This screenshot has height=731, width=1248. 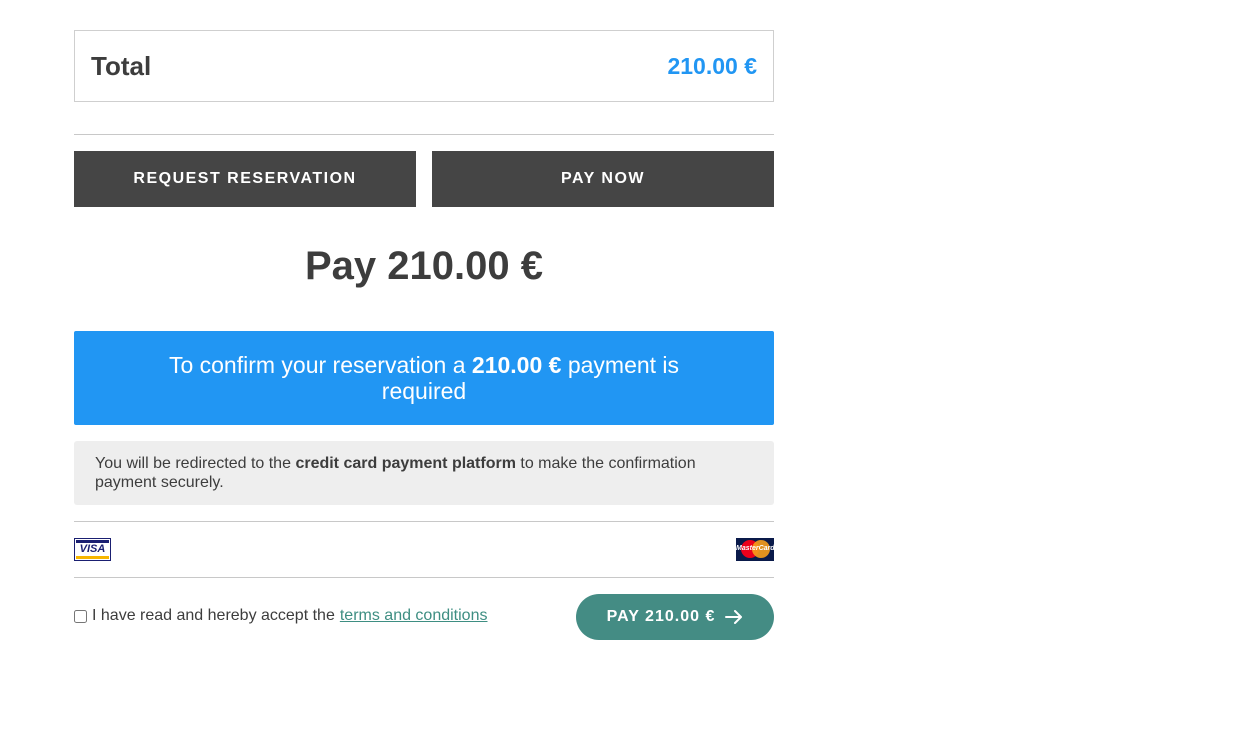 I want to click on redirect-text-bold: credit card payment platform, so click(x=405, y=463).